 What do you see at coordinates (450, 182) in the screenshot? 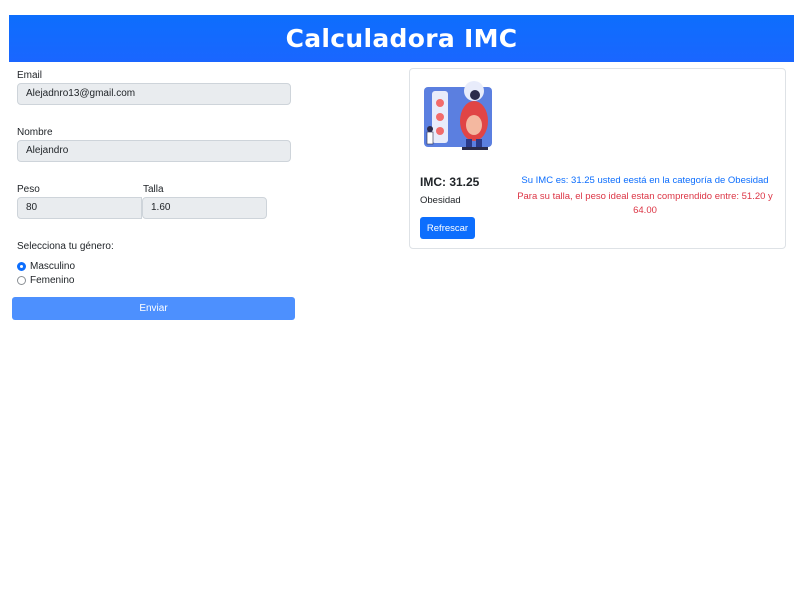
I see `imc-value: IMC: 31.25` at bounding box center [450, 182].